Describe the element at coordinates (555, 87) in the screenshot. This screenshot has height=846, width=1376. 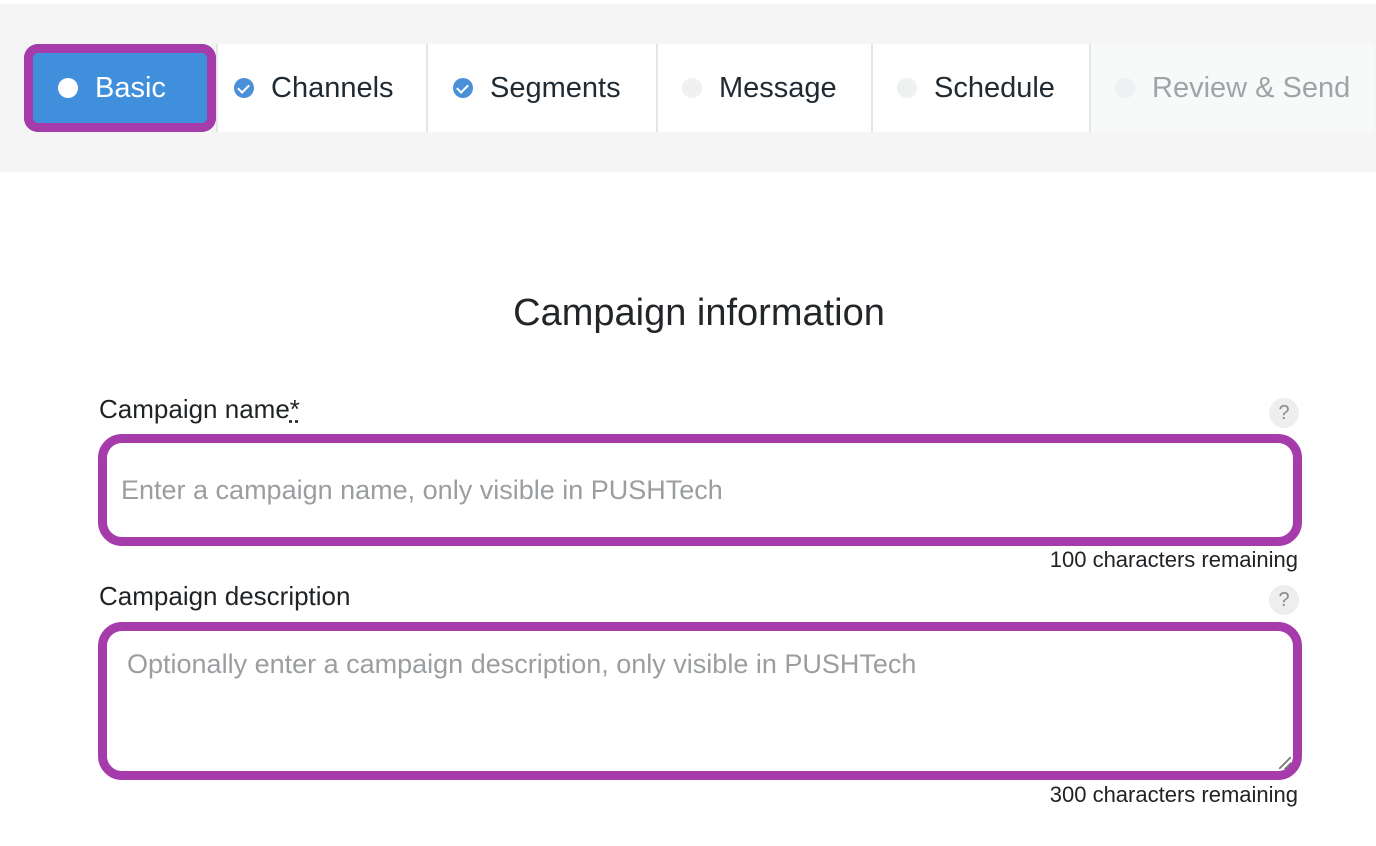
I see `step-segments-label: Segments` at that location.